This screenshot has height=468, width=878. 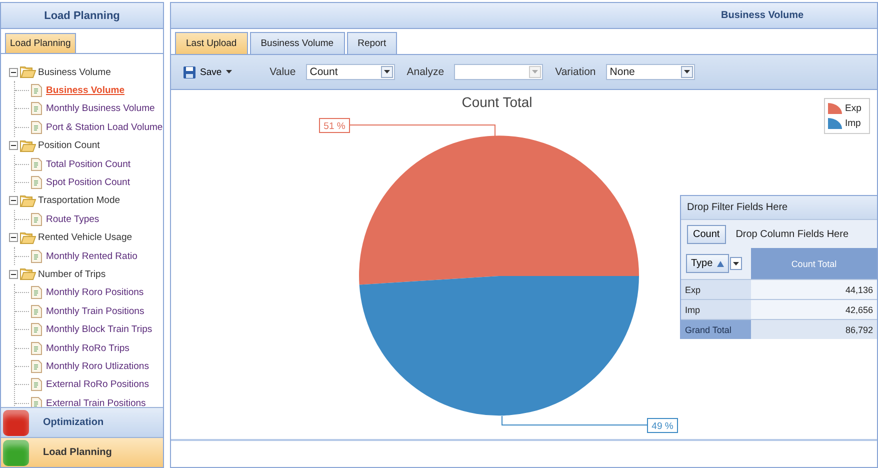 I want to click on tree-item: Route Types, so click(x=73, y=219).